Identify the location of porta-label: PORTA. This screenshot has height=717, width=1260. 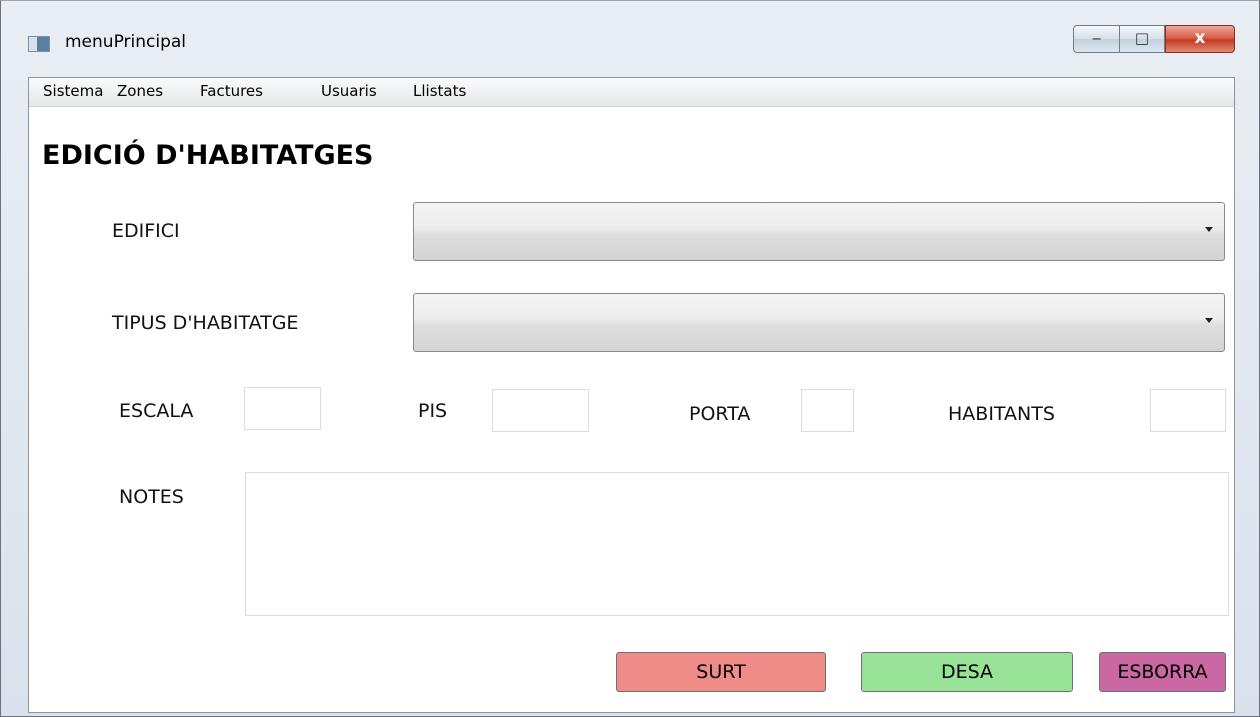
(720, 414).